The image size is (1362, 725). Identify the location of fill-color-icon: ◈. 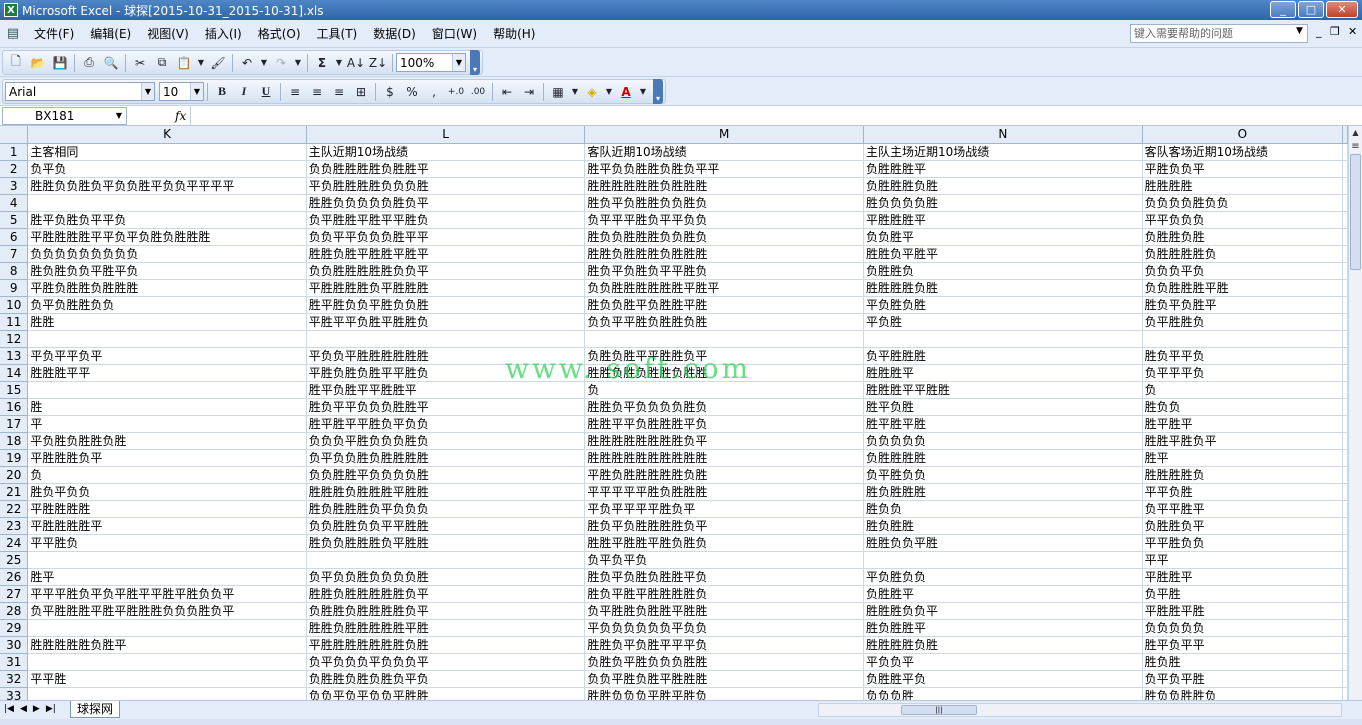
(592, 91).